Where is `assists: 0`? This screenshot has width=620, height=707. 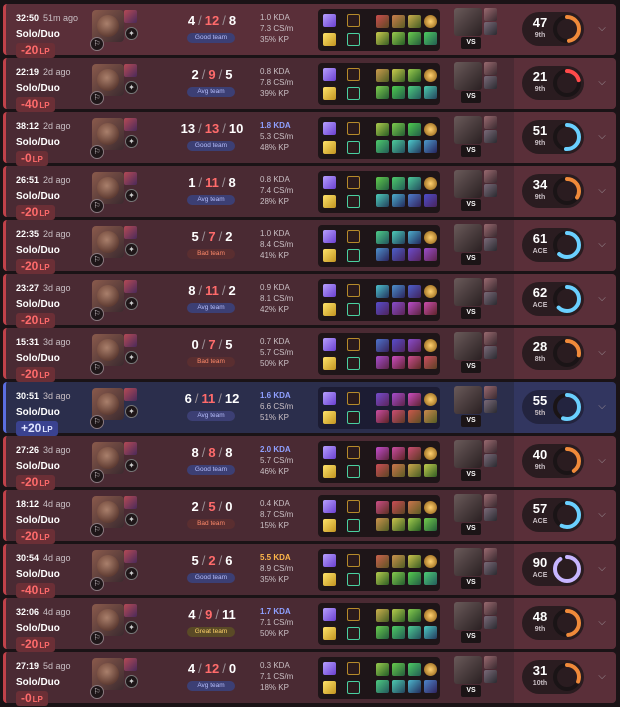 assists: 0 is located at coordinates (229, 506).